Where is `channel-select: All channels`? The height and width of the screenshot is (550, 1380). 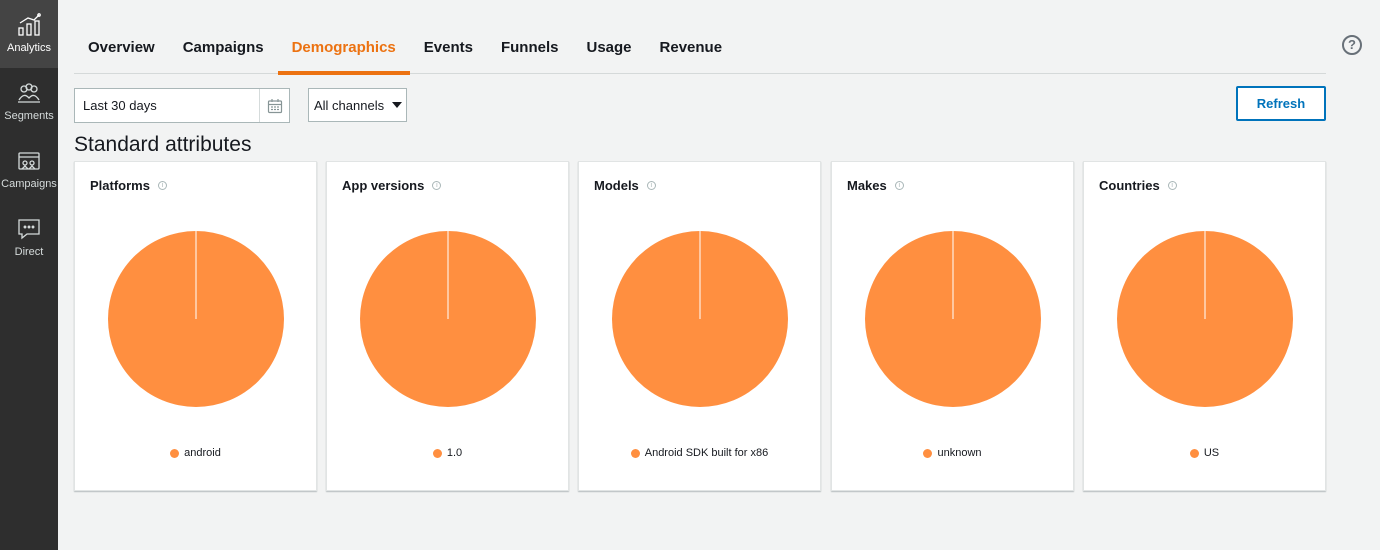 channel-select: All channels is located at coordinates (357, 105).